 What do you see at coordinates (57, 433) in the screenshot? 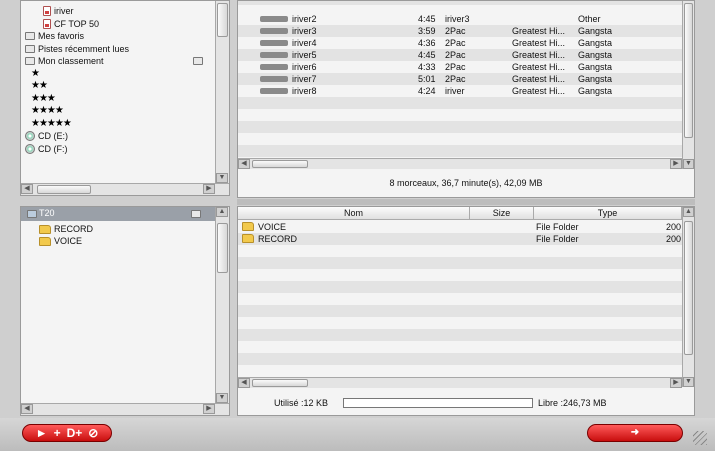
I see `add-icon: +` at bounding box center [57, 433].